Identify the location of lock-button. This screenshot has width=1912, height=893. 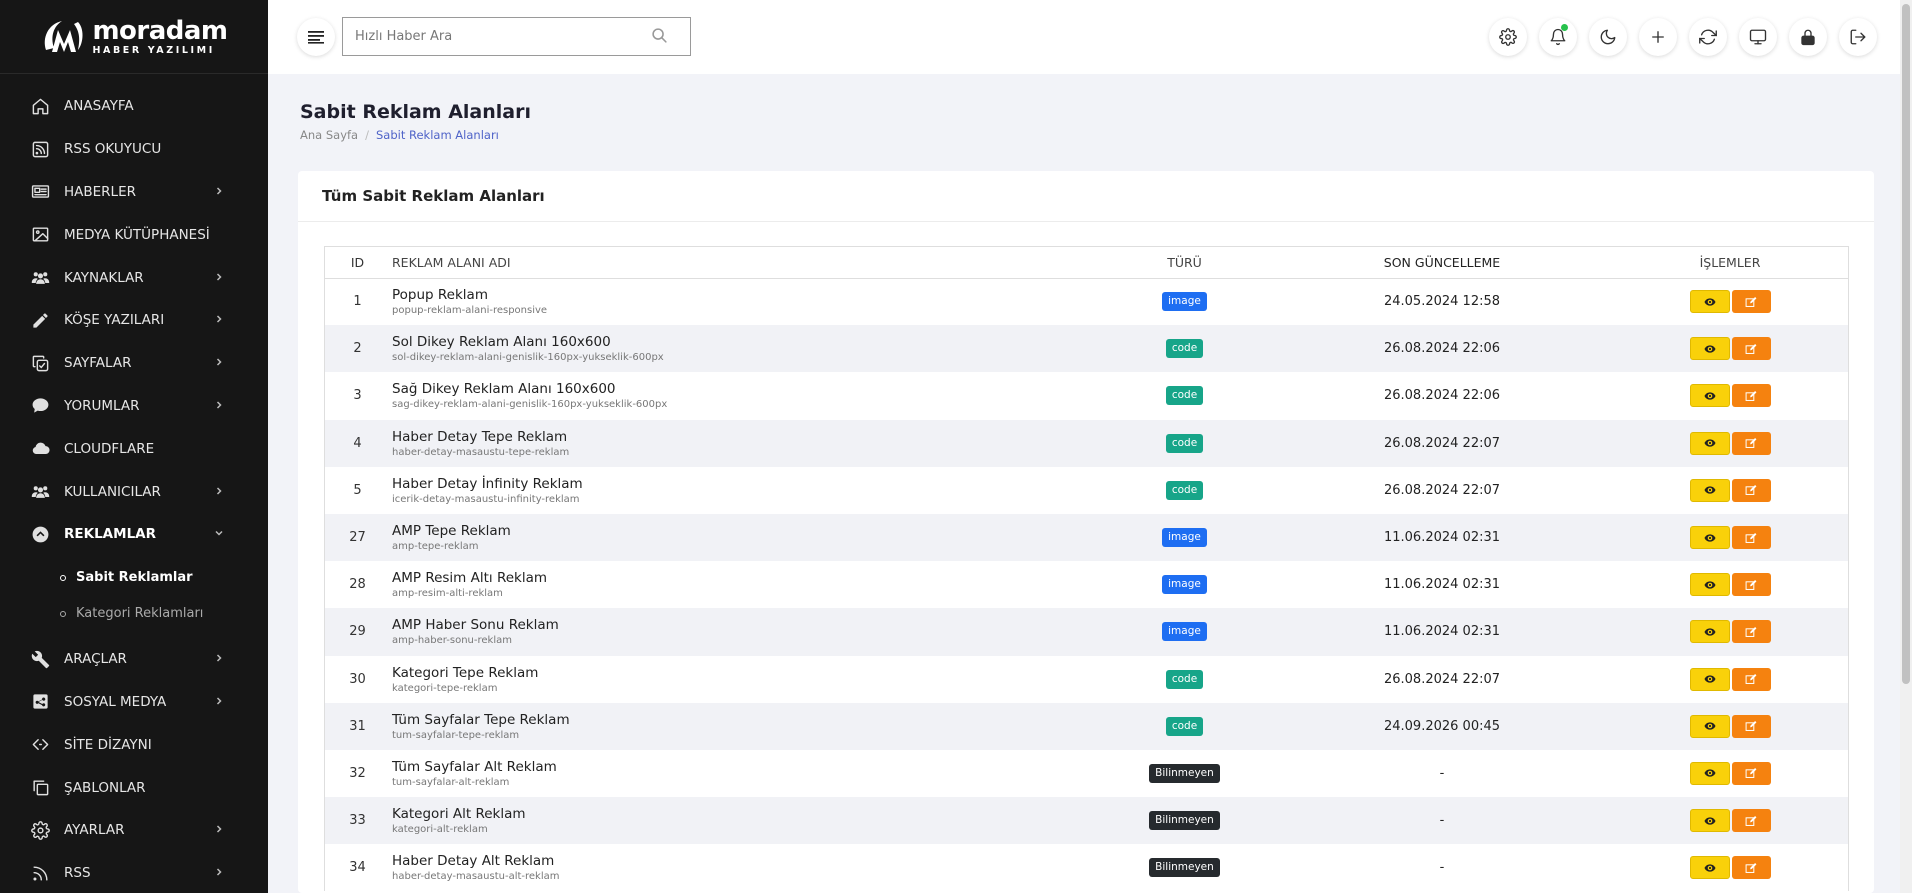
(1808, 37).